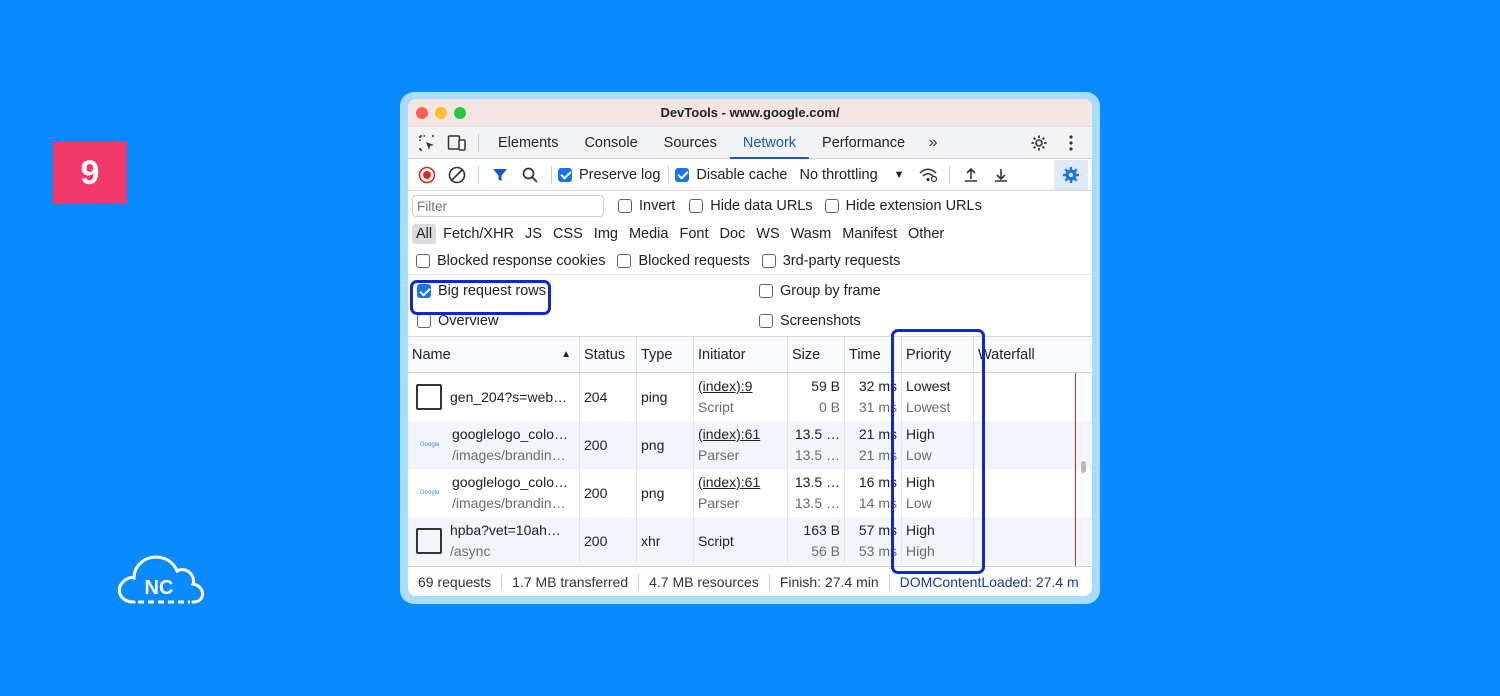 The width and height of the screenshot is (1500, 696). I want to click on type-filter-manifest: Manifest, so click(869, 234).